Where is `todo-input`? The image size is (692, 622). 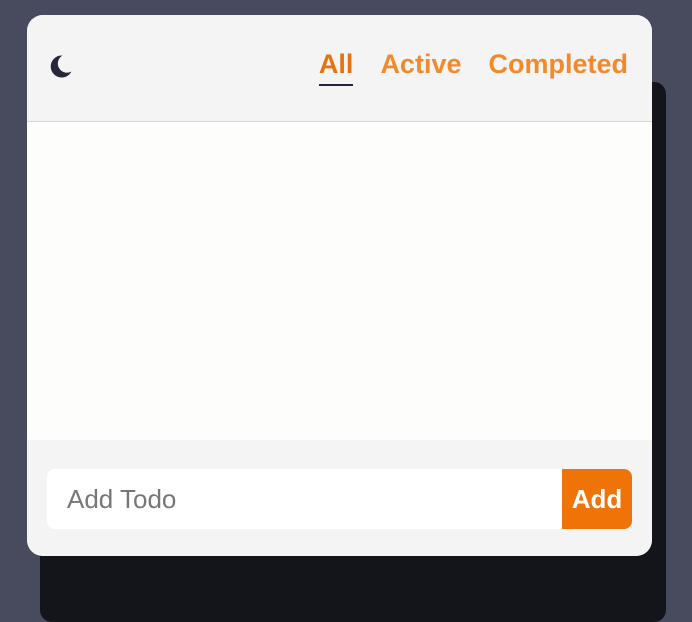
todo-input is located at coordinates (304, 499).